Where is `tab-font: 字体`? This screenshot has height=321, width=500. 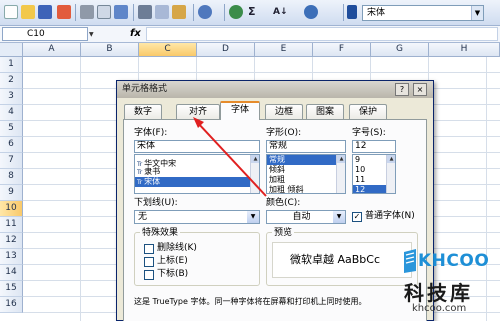
tab-font: 字体 is located at coordinates (240, 110).